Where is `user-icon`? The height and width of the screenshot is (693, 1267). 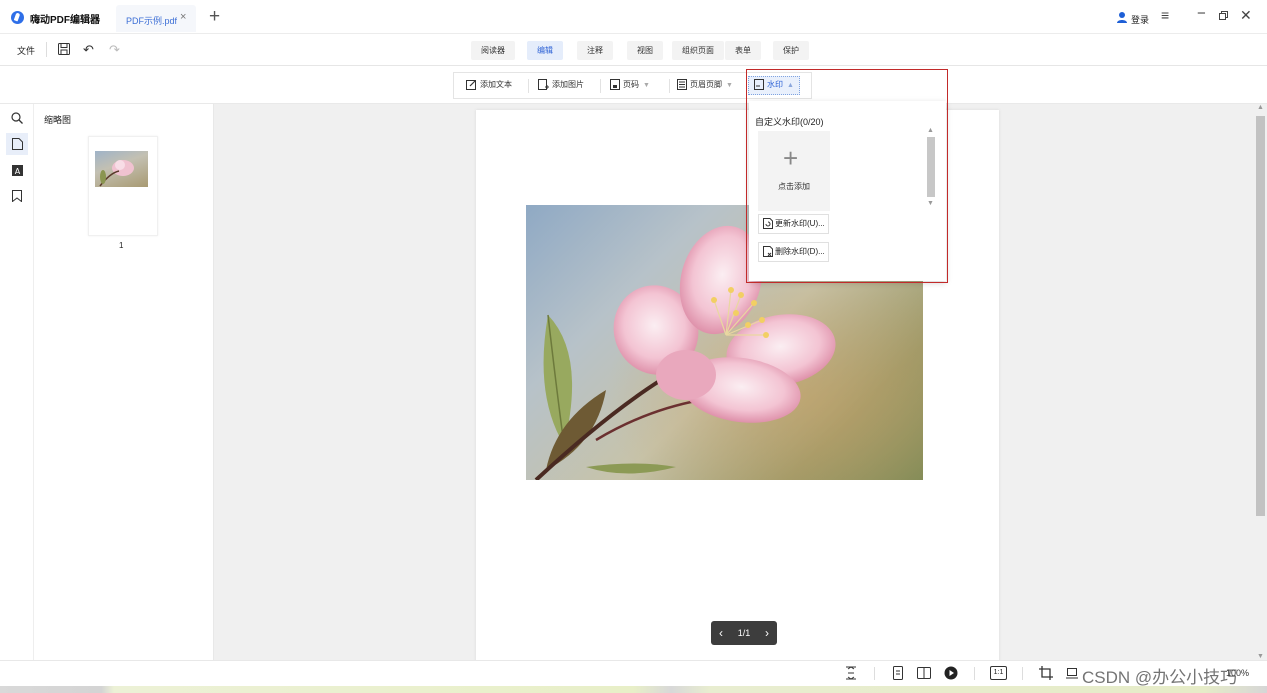
user-icon is located at coordinates (1122, 17).